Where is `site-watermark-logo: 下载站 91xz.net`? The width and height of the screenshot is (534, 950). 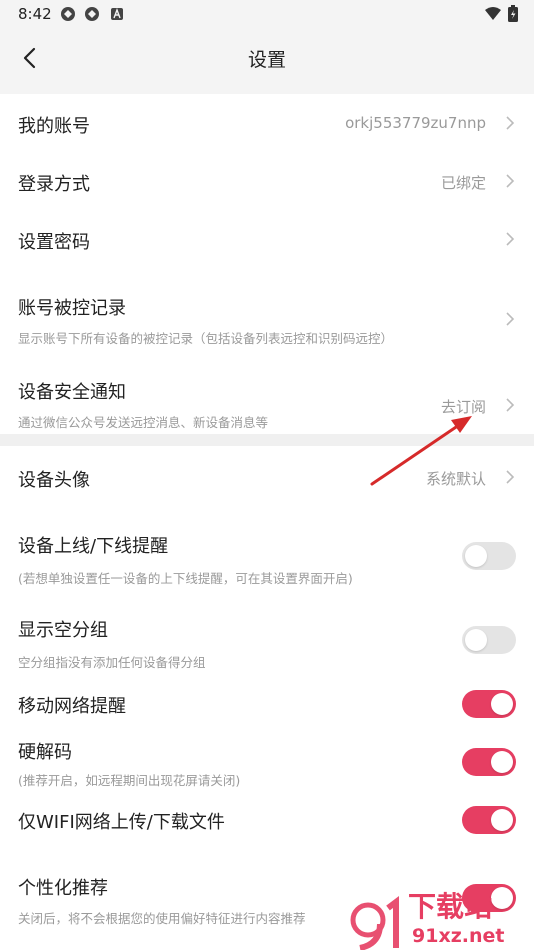
site-watermark-logo: 下载站 91xz.net is located at coordinates (427, 920).